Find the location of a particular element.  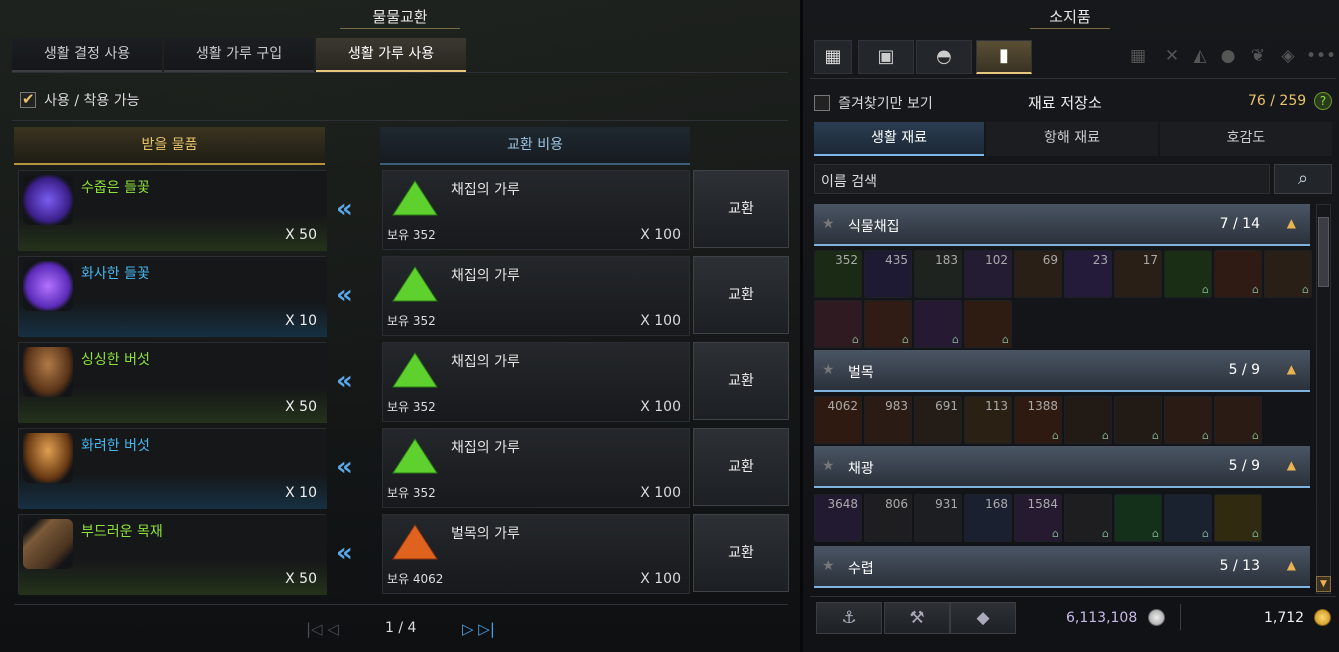

repair-hammer-icon: ⚒ is located at coordinates (917, 618).